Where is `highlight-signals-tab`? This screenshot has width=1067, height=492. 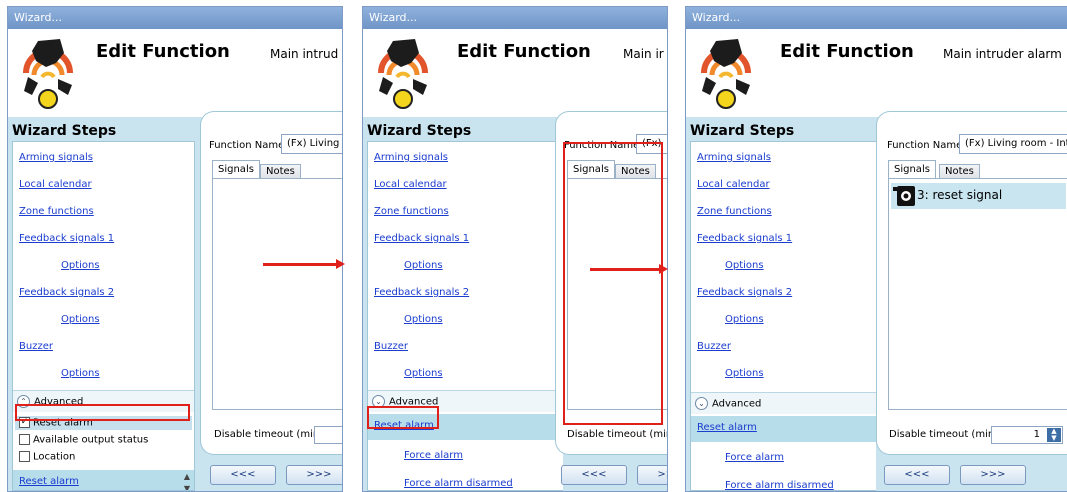 highlight-signals-tab is located at coordinates (613, 283).